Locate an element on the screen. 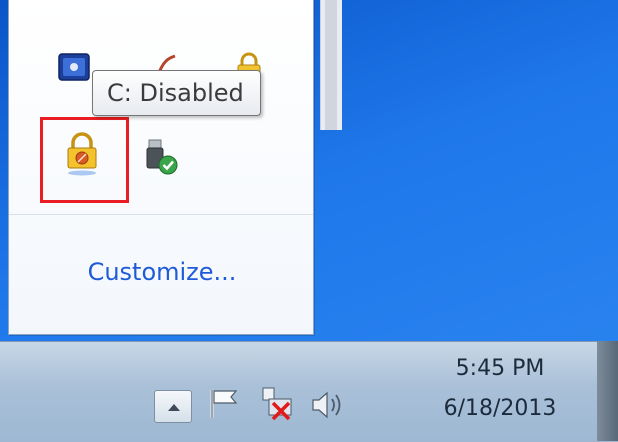  clock-date: 6/18/2013 is located at coordinates (500, 408).